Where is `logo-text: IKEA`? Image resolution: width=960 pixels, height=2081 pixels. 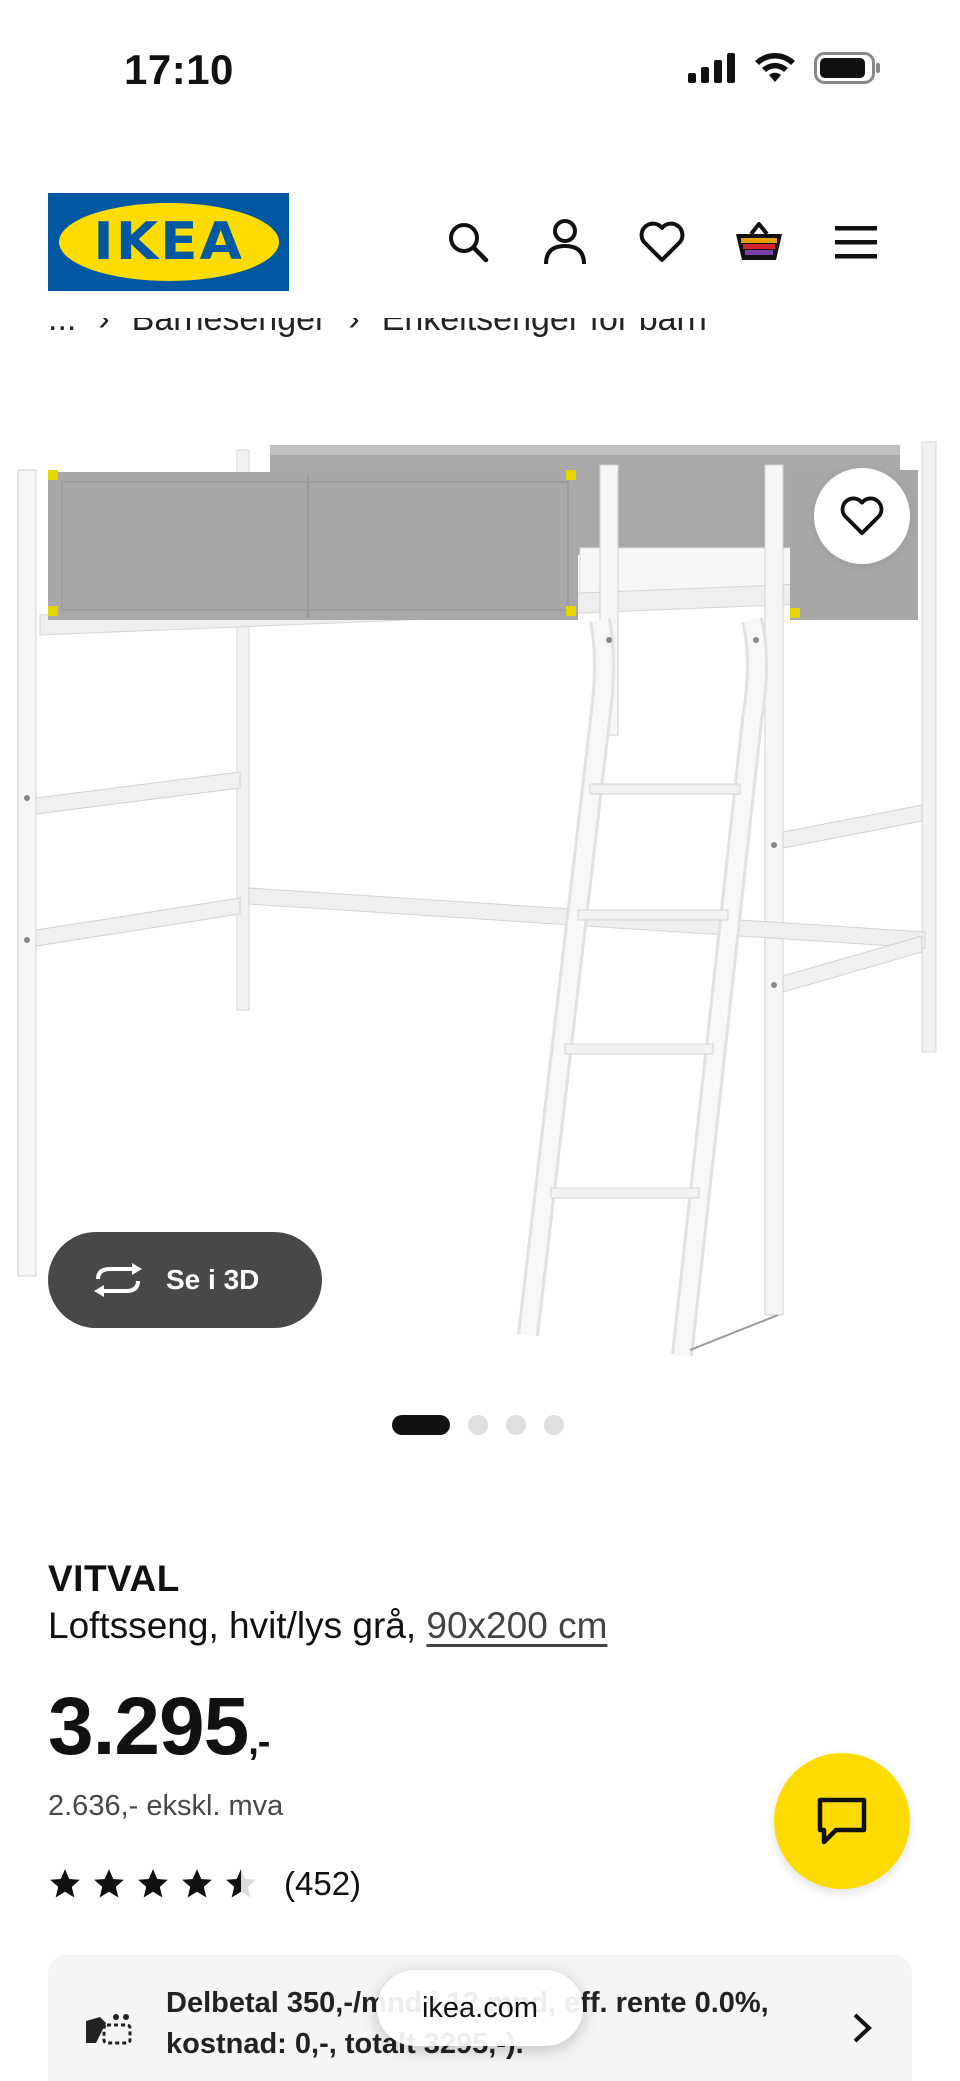
logo-text: IKEA is located at coordinates (168, 242).